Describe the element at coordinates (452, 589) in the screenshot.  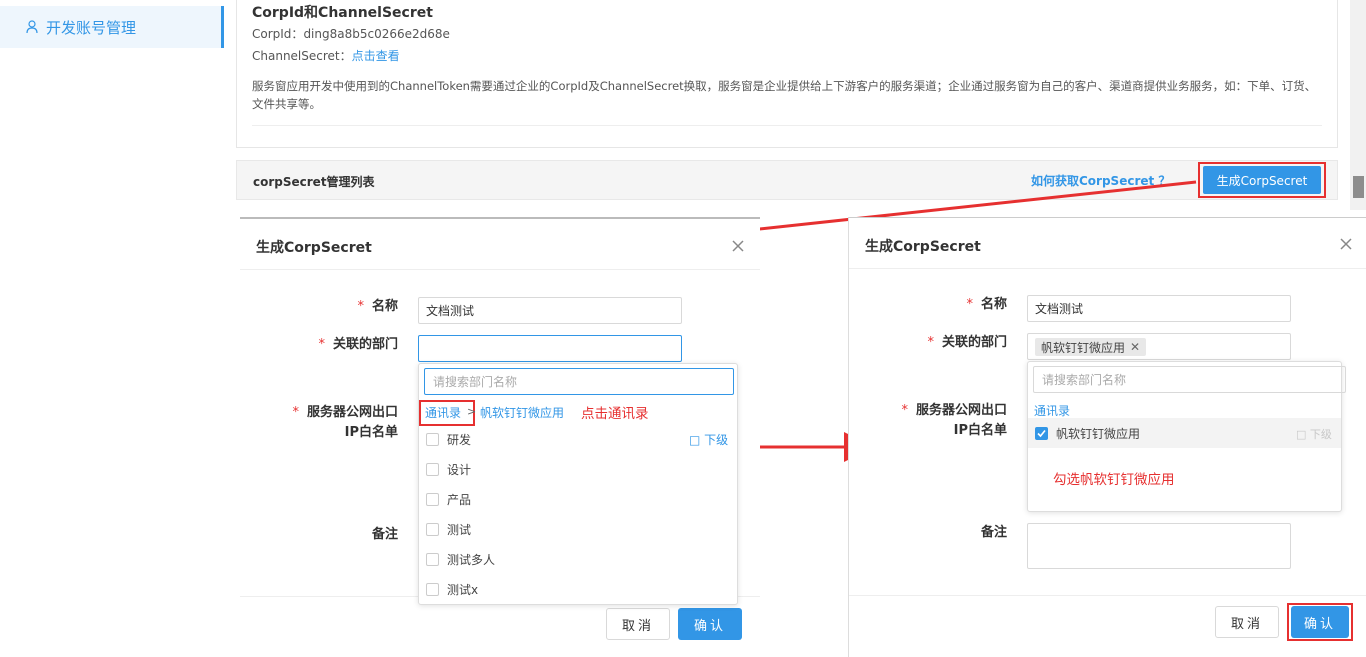
I see `dept-option: 测试x` at that location.